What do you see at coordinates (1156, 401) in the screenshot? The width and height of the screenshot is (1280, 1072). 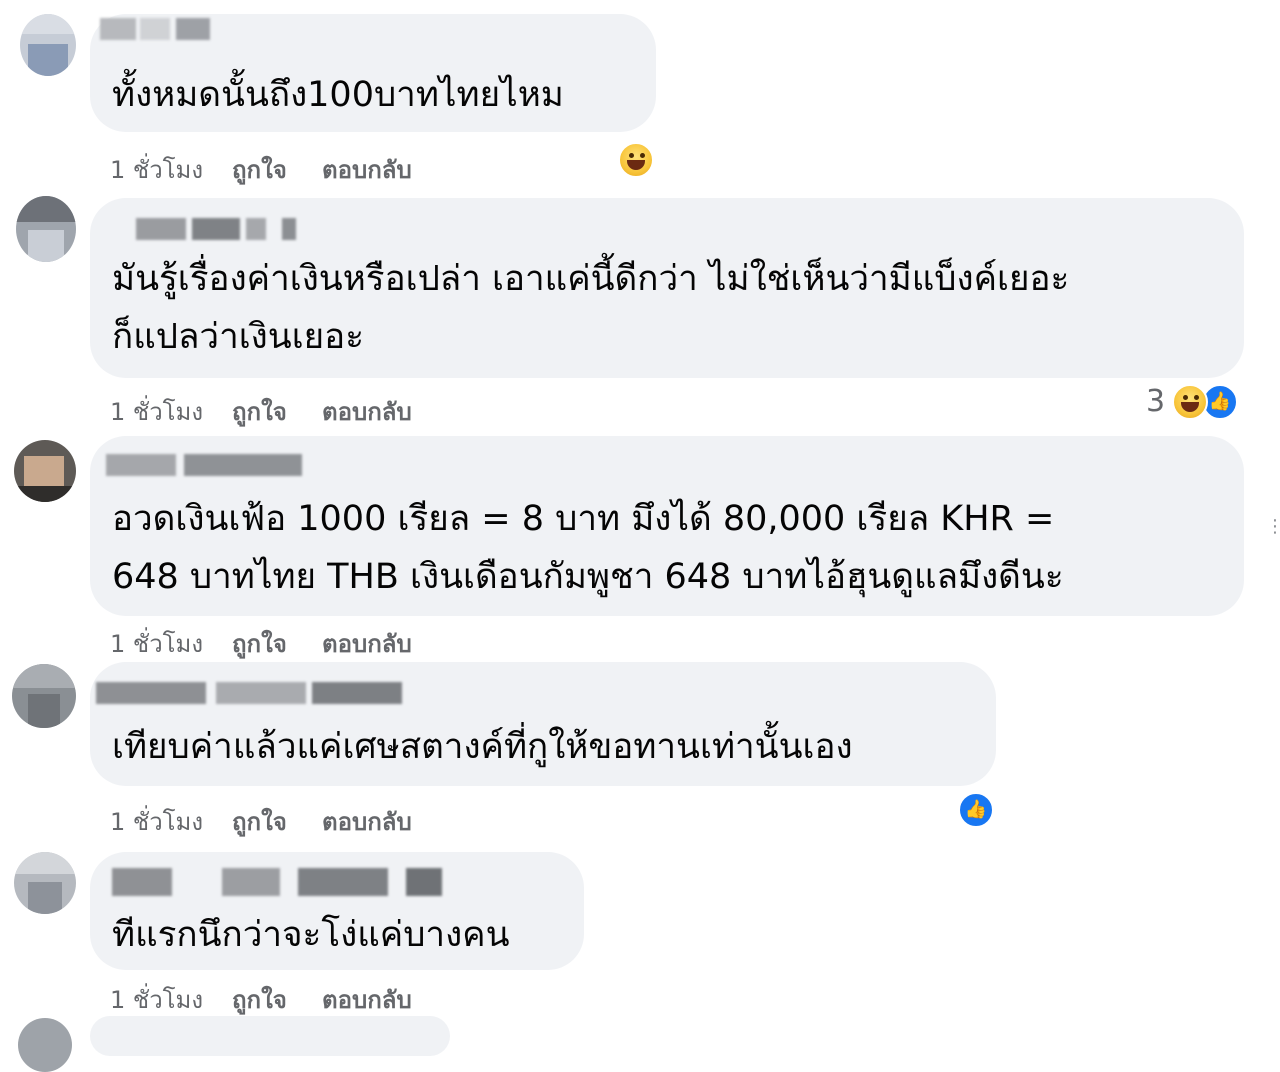 I see `reaction-count: 3` at bounding box center [1156, 401].